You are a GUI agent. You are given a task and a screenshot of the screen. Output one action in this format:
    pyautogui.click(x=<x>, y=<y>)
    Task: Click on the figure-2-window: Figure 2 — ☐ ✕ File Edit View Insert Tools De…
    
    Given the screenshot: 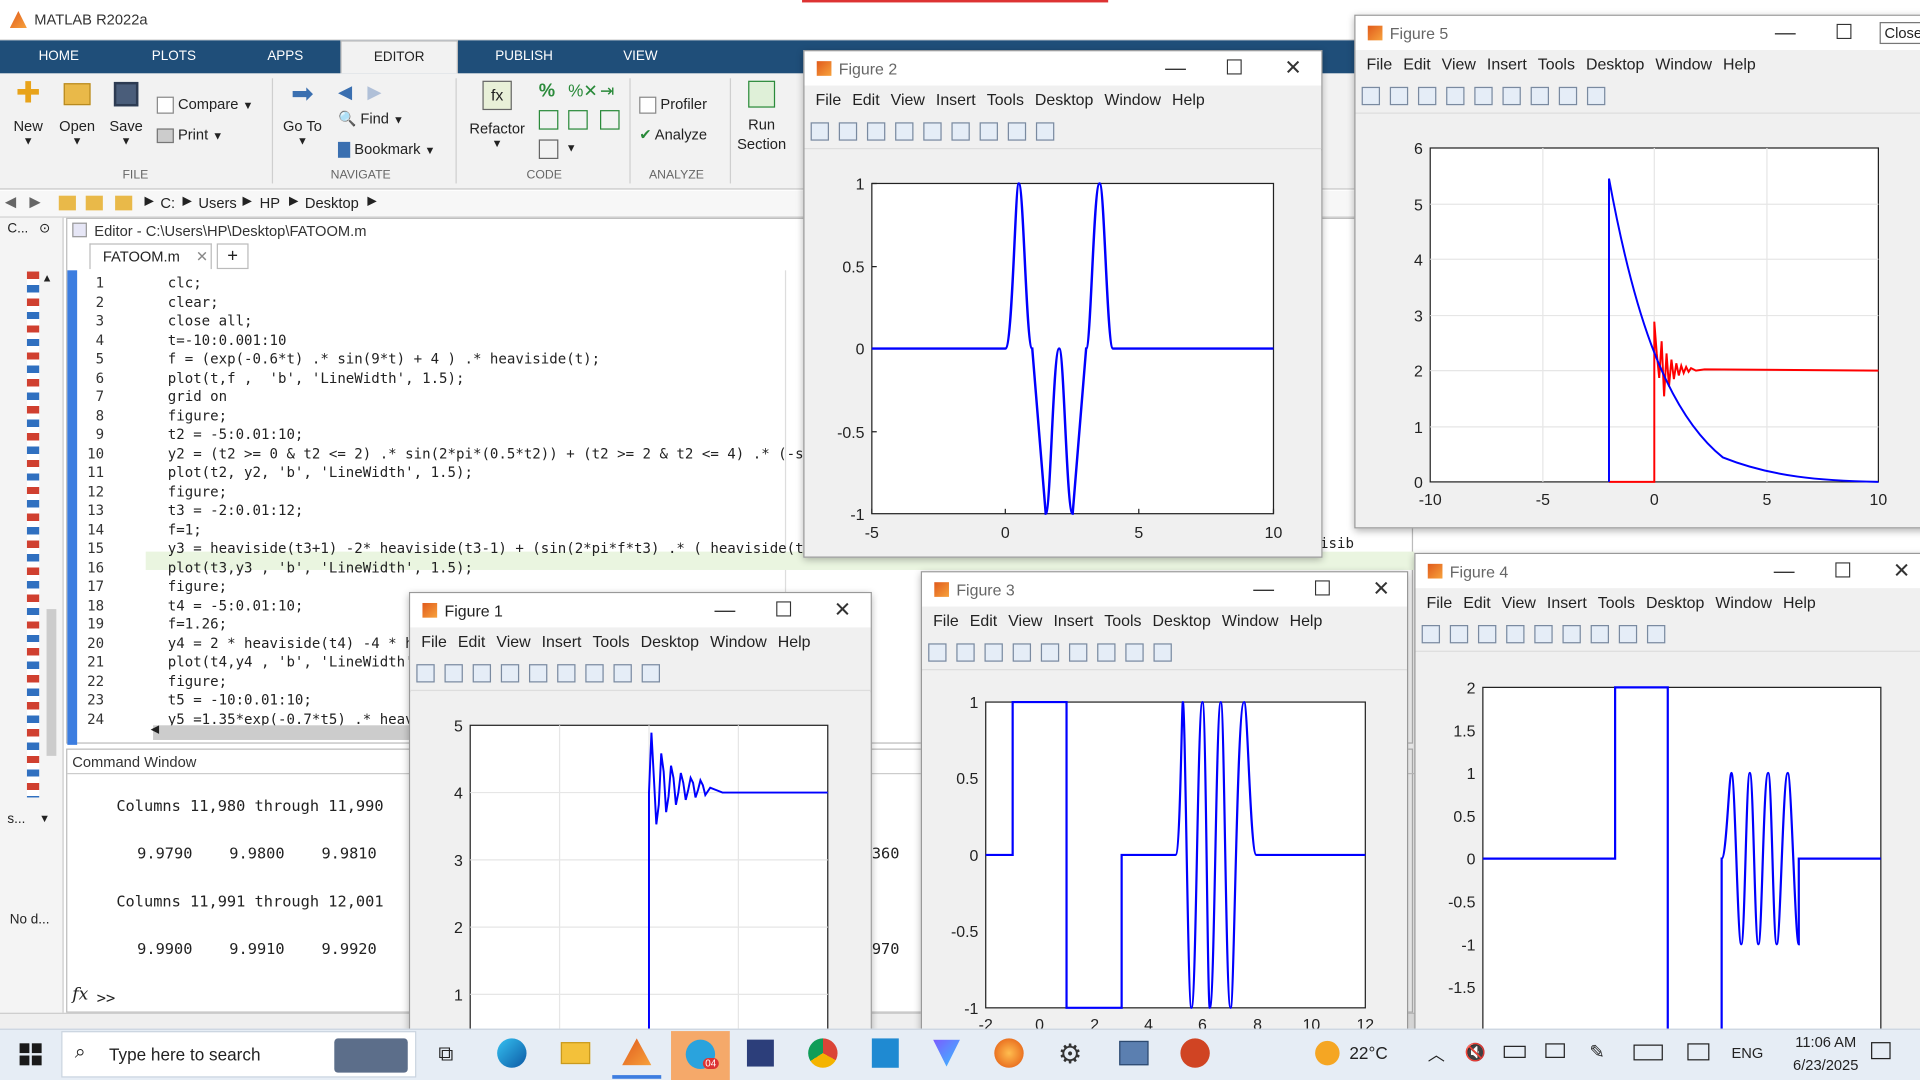 What is the action you would take?
    pyautogui.click(x=1063, y=304)
    